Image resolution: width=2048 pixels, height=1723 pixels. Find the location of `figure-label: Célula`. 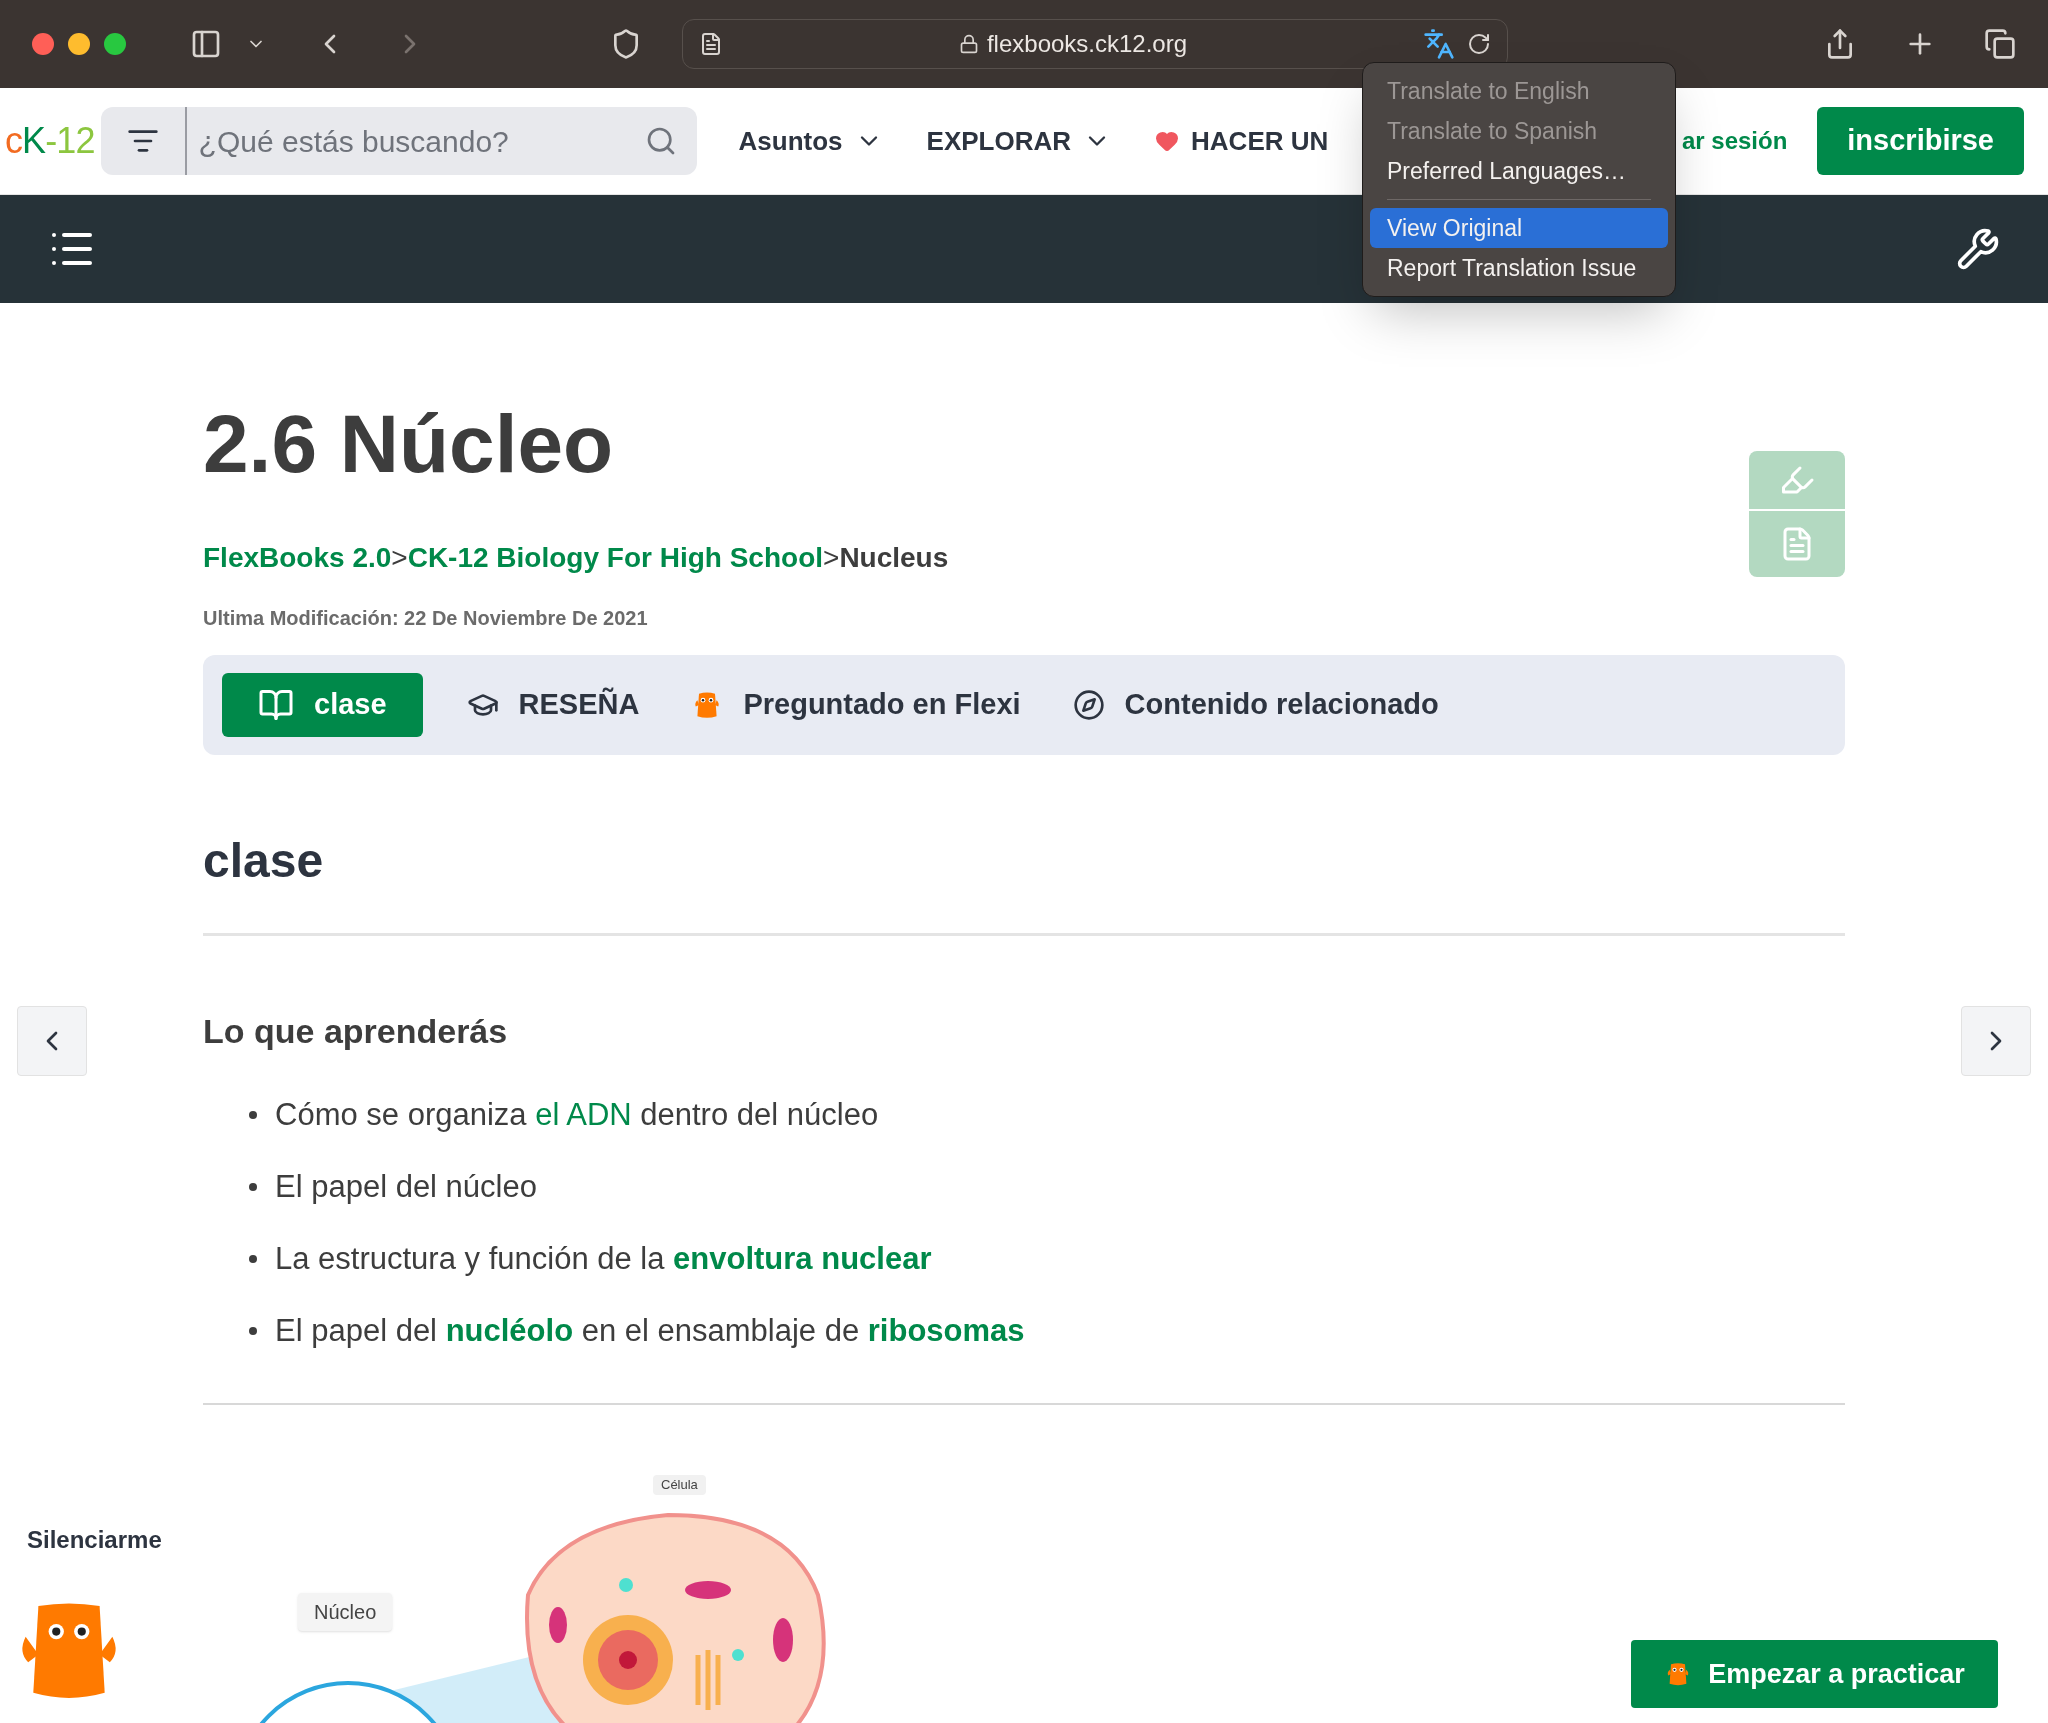

figure-label: Célula is located at coordinates (679, 1485).